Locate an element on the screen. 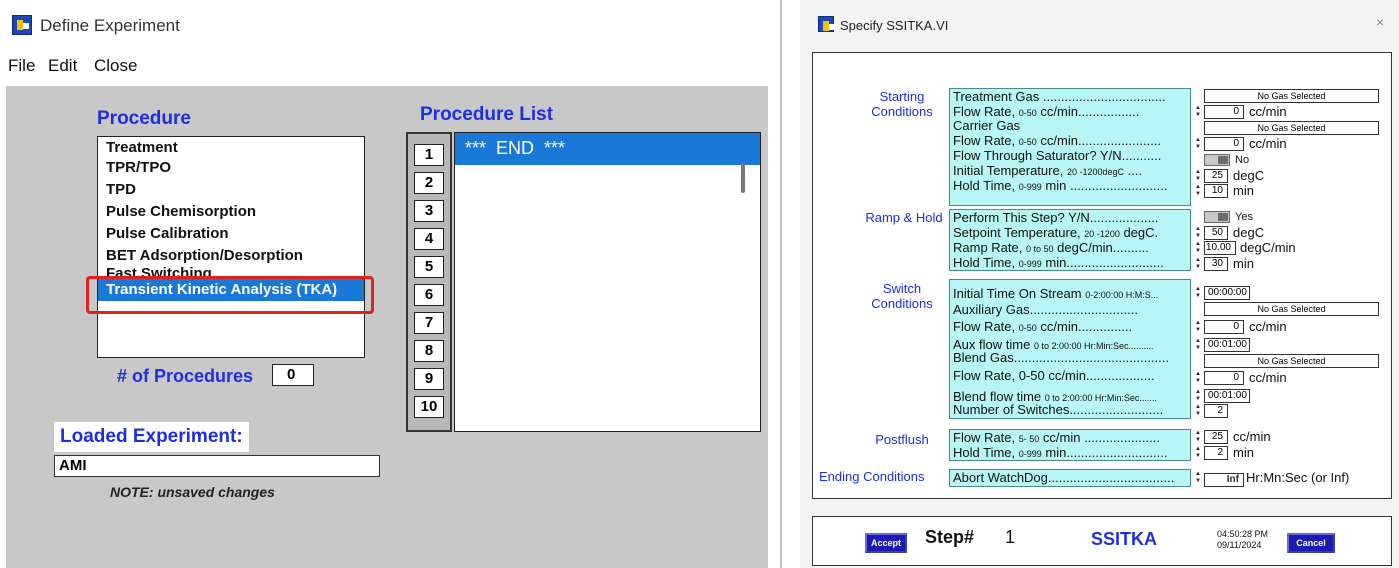 This screenshot has height=568, width=1399. timestamp: 04:50:28 PM 09/11/2024 is located at coordinates (1242, 540).